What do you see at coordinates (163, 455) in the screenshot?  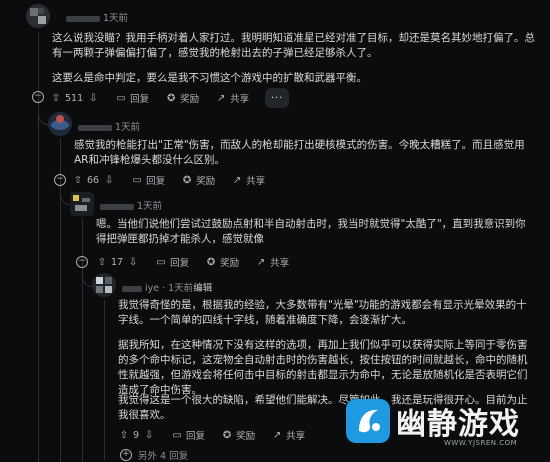 I see `more-replies-link: 另外 4 回复` at bounding box center [163, 455].